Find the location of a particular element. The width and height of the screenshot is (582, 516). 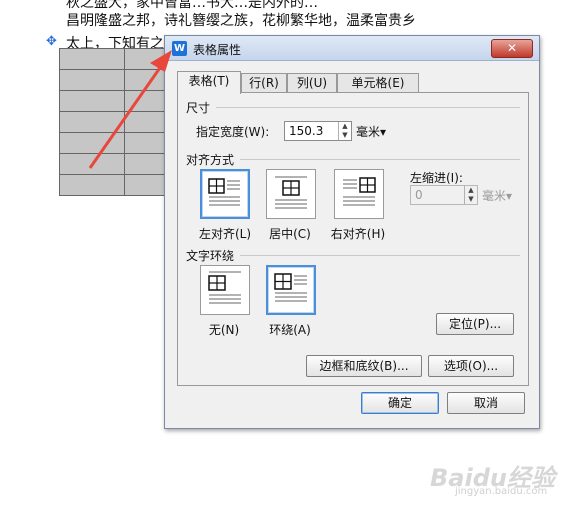

wrap-around-icon is located at coordinates (290, 287).